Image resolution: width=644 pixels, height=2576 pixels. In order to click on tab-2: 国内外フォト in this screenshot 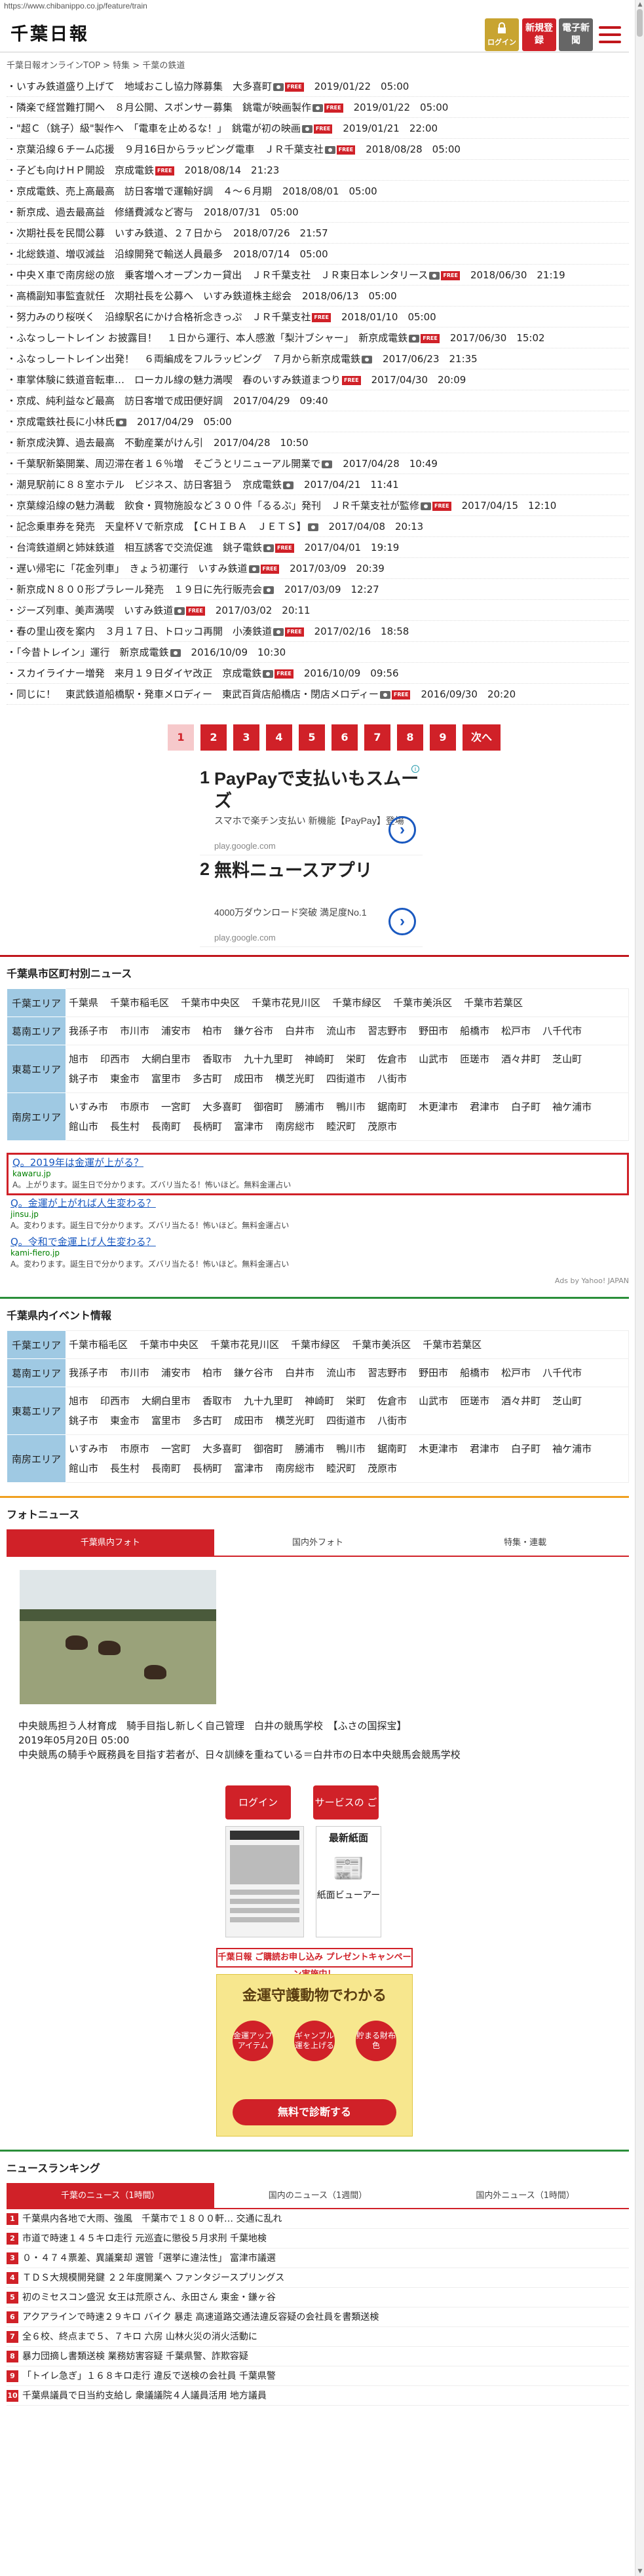, I will do `click(318, 1543)`.